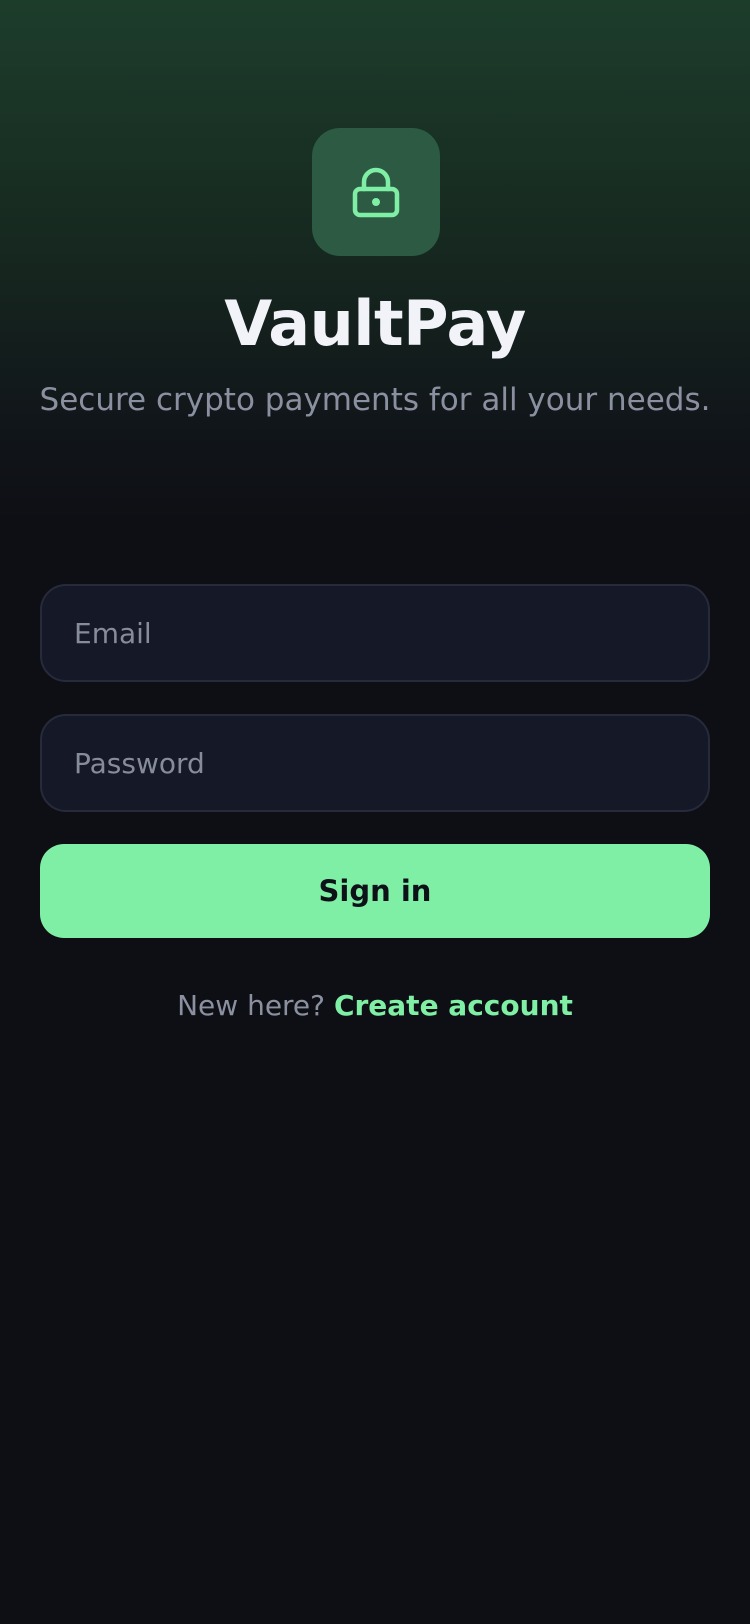 Image resolution: width=750 pixels, height=1624 pixels. Describe the element at coordinates (375, 763) in the screenshot. I see `password-field` at that location.